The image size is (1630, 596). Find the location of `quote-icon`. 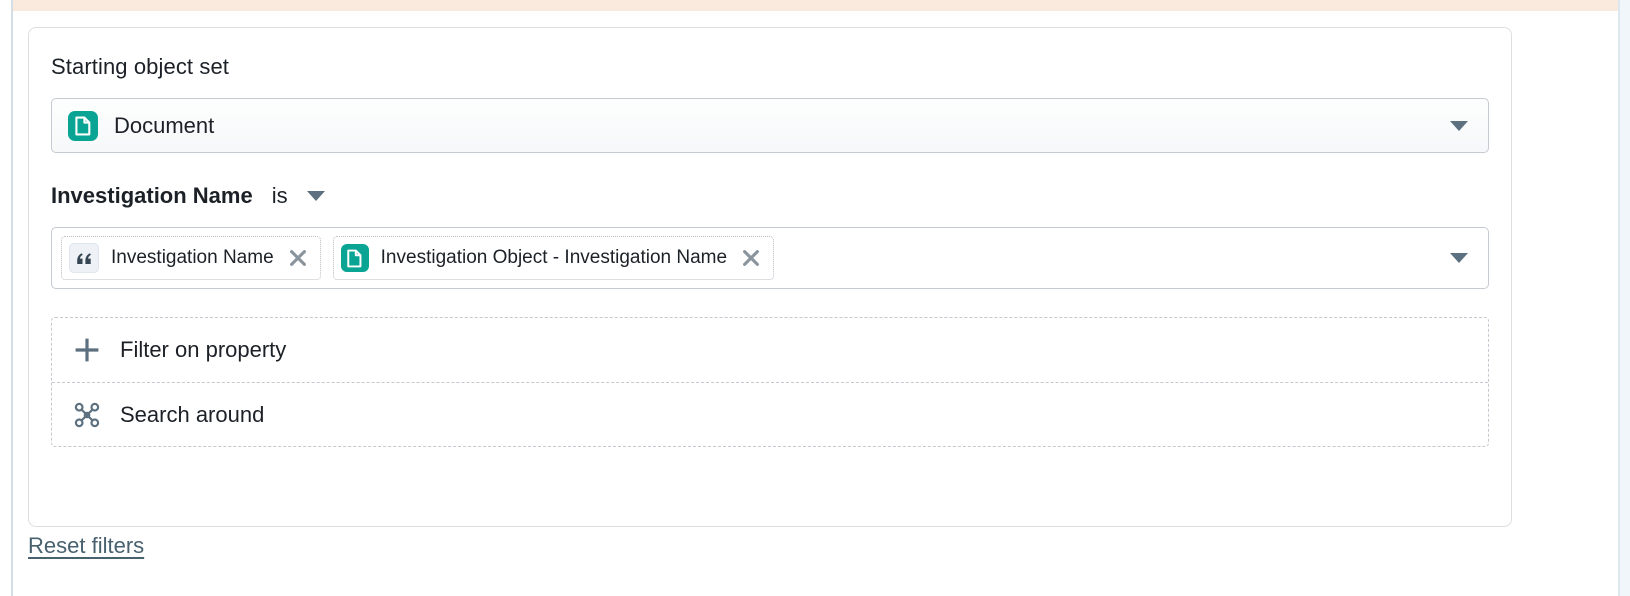

quote-icon is located at coordinates (84, 258).